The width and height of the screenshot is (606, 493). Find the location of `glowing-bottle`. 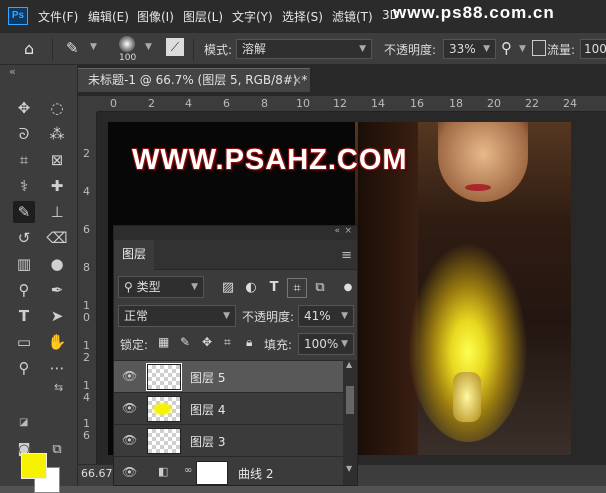

glowing-bottle is located at coordinates (467, 397).